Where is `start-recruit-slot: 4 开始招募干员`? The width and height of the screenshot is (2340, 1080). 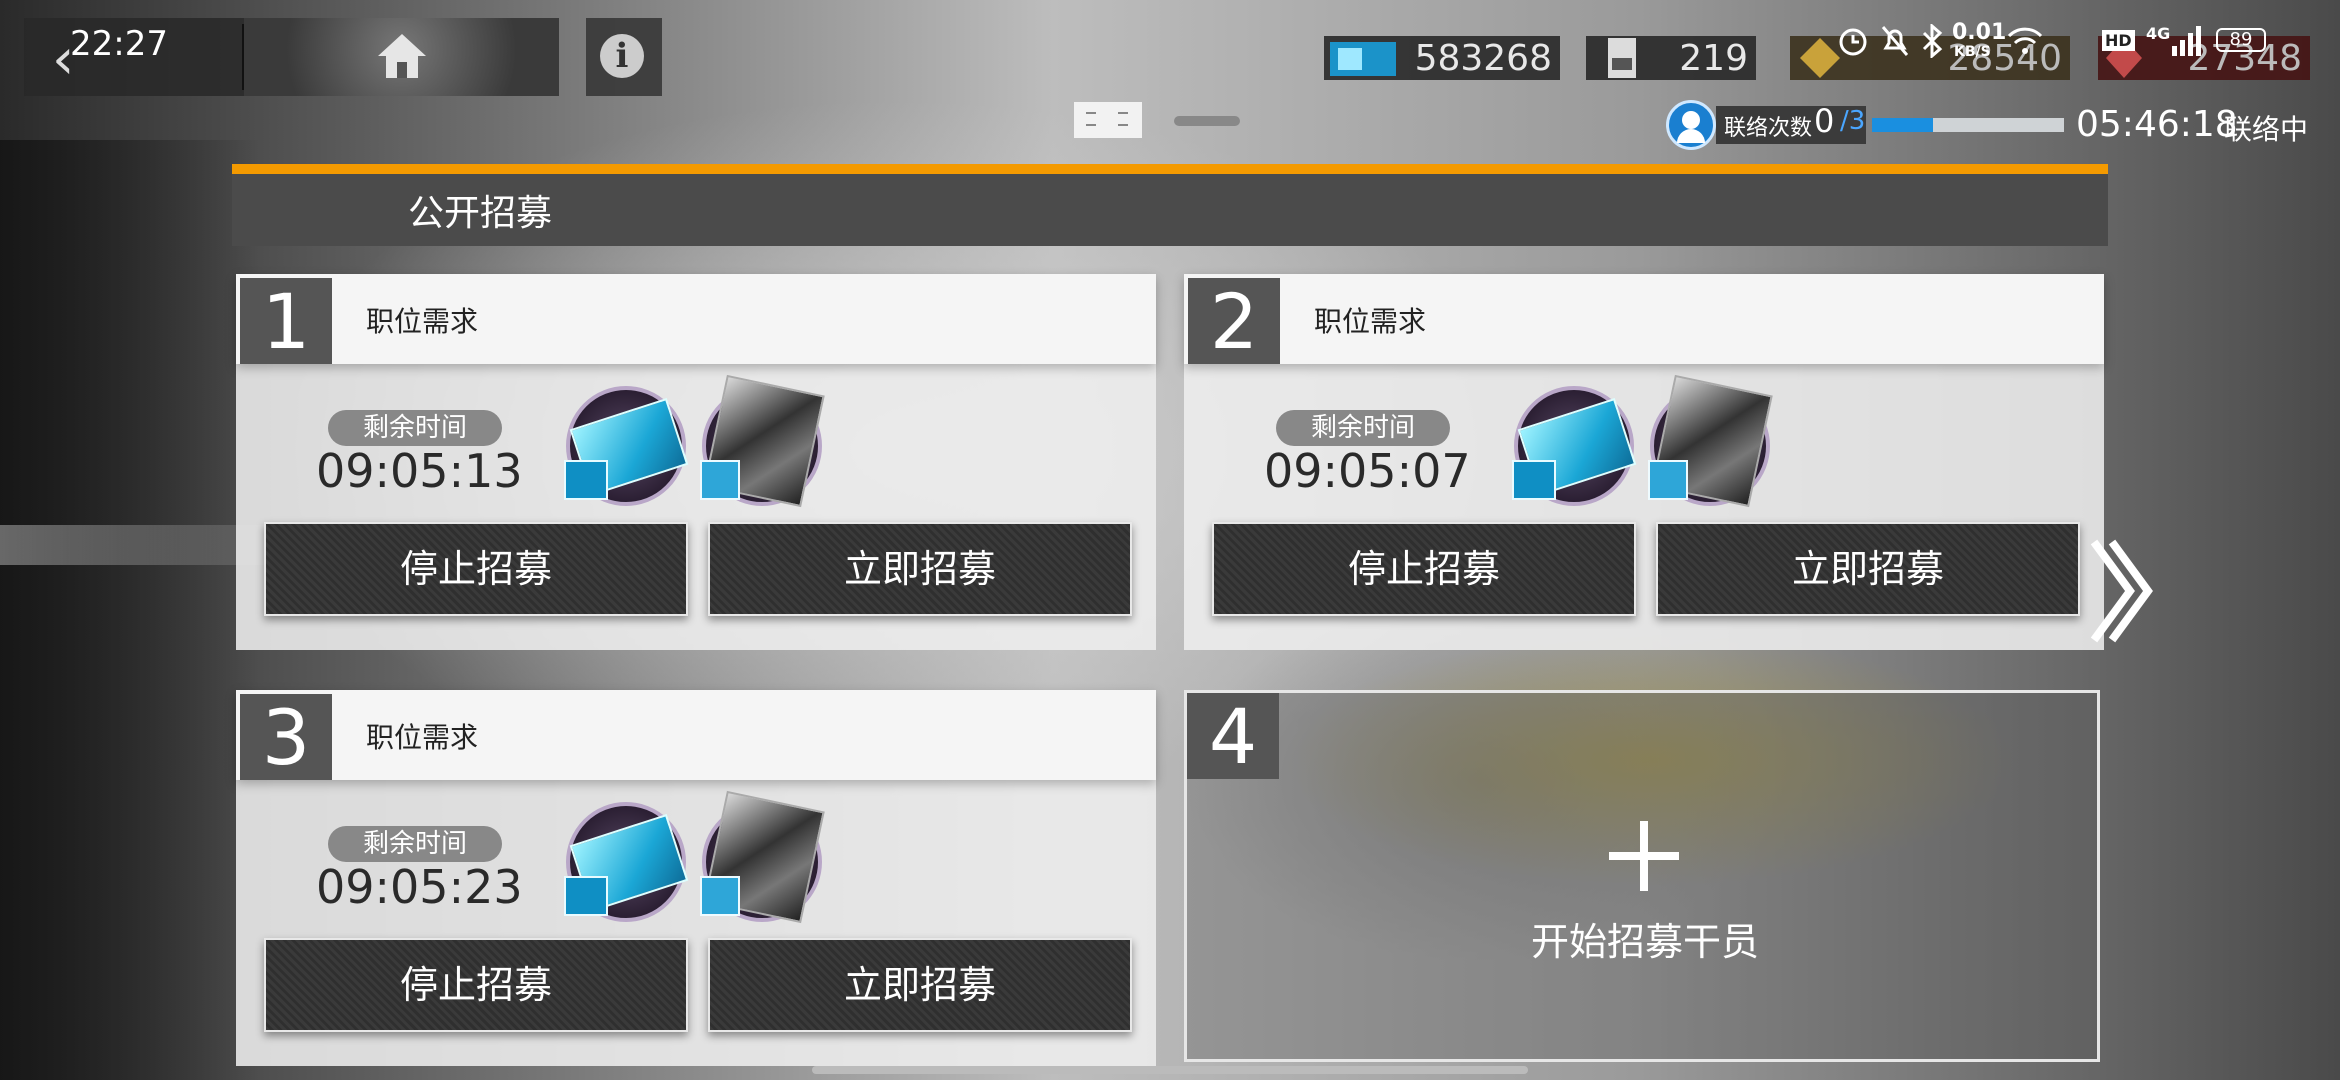 start-recruit-slot: 4 开始招募干员 is located at coordinates (1642, 876).